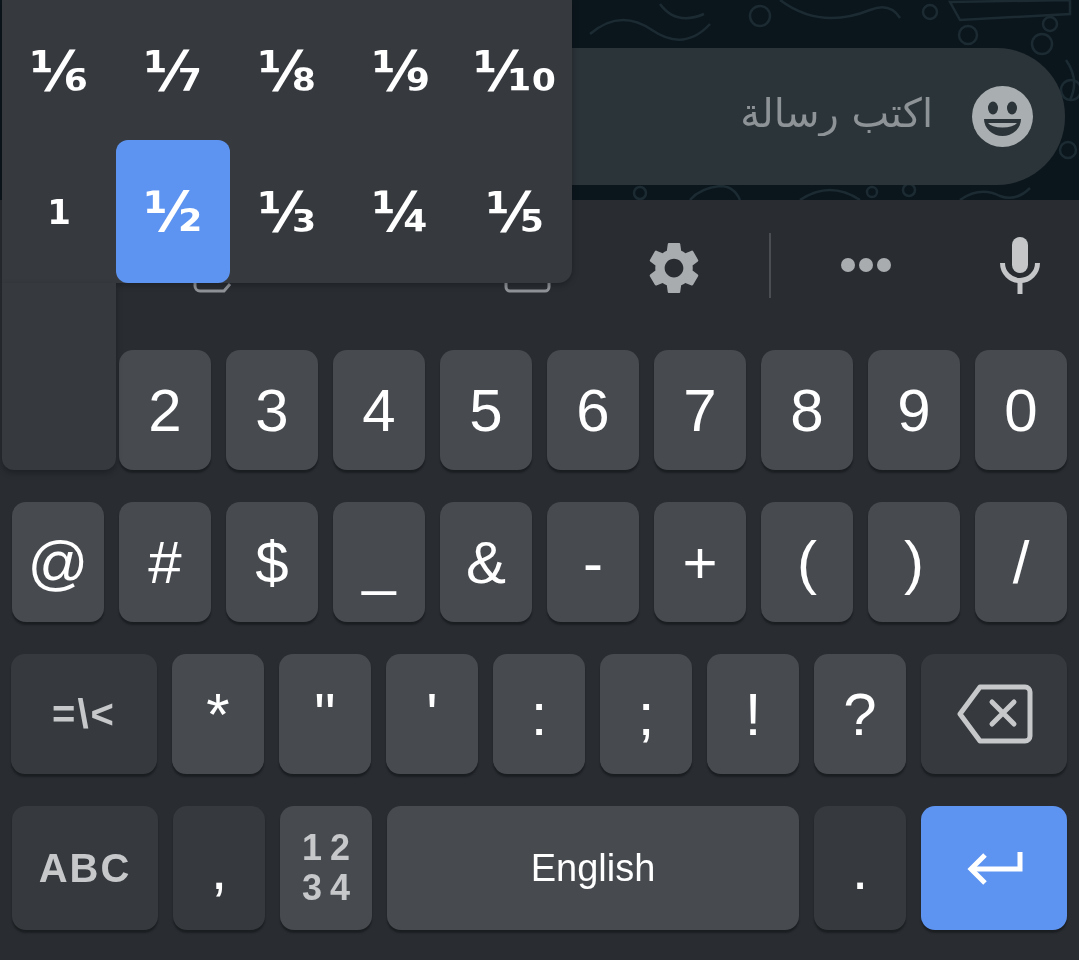 The image size is (1079, 960). What do you see at coordinates (700, 562) in the screenshot?
I see `symbol-key: +` at bounding box center [700, 562].